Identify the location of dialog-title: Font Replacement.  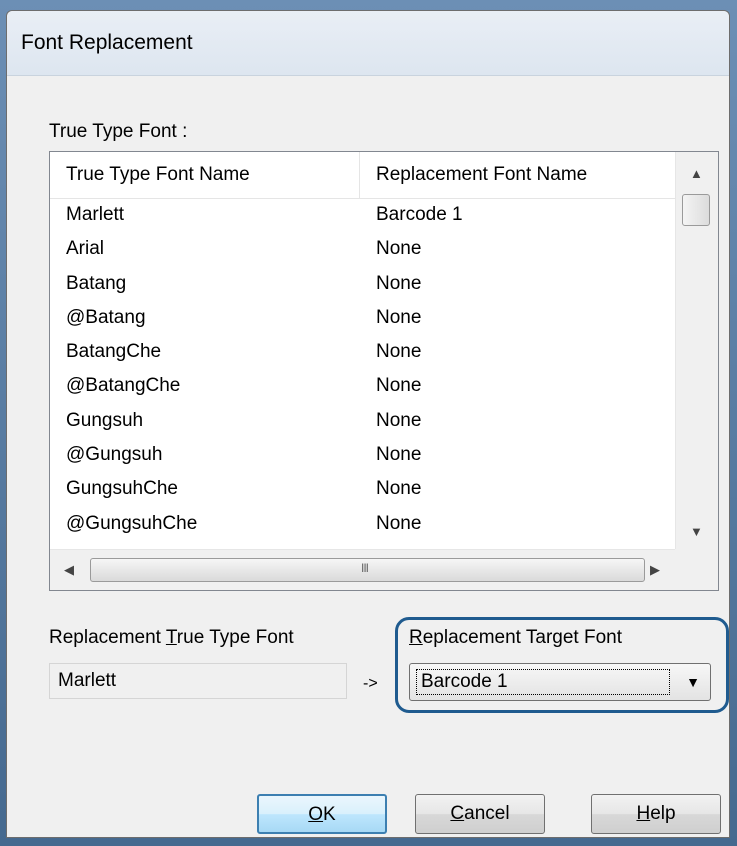
(107, 42).